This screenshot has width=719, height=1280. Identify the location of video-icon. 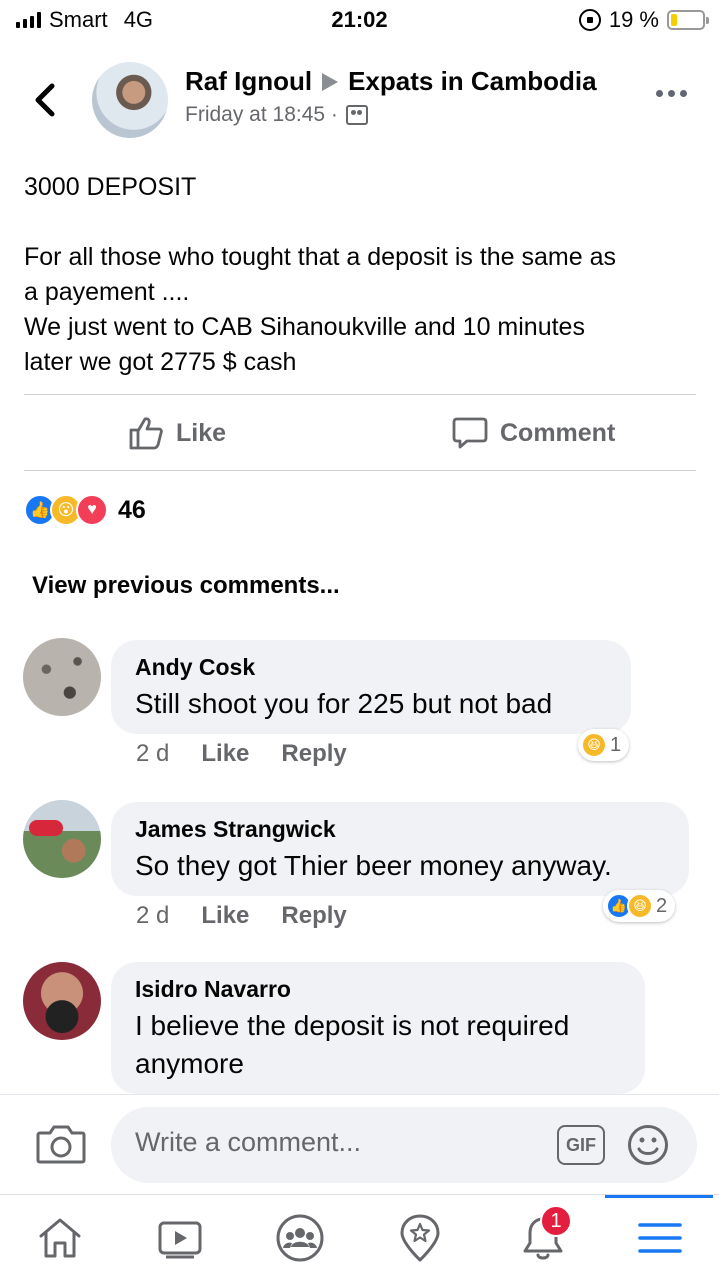
(180, 1240).